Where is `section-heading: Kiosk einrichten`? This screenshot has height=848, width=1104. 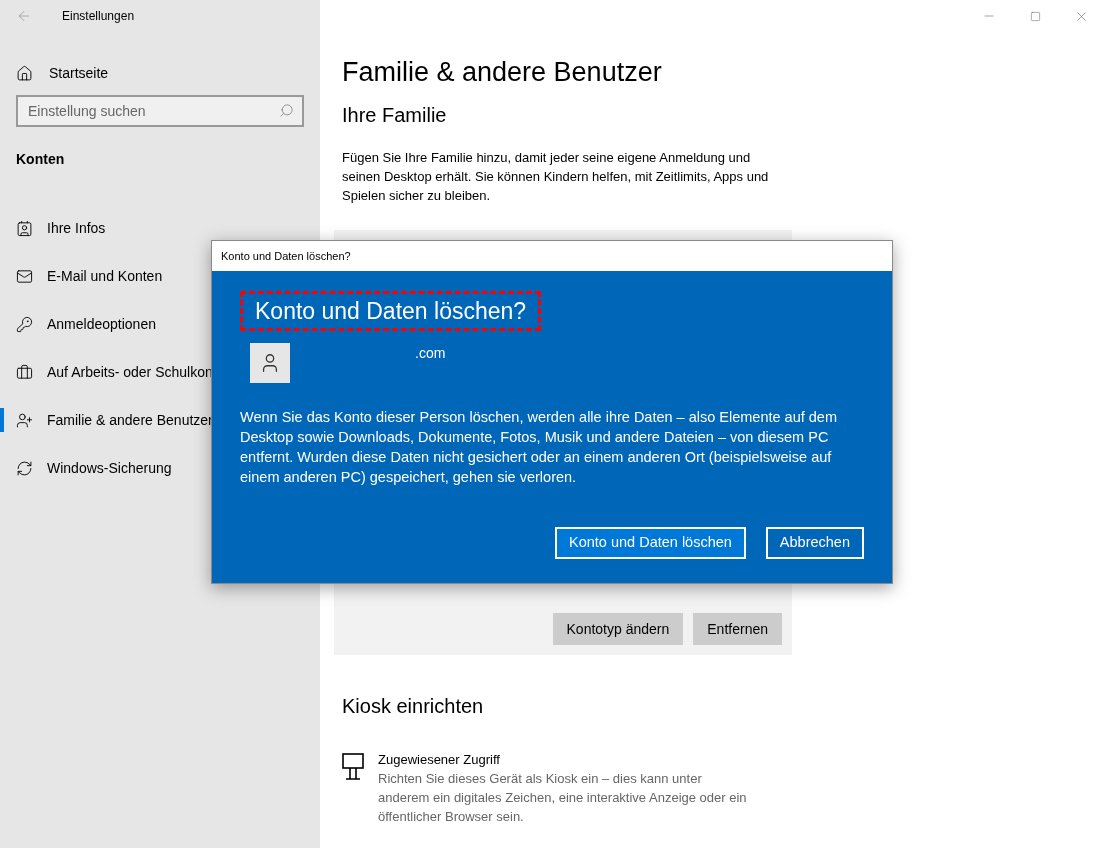
section-heading: Kiosk einrichten is located at coordinates (413, 706).